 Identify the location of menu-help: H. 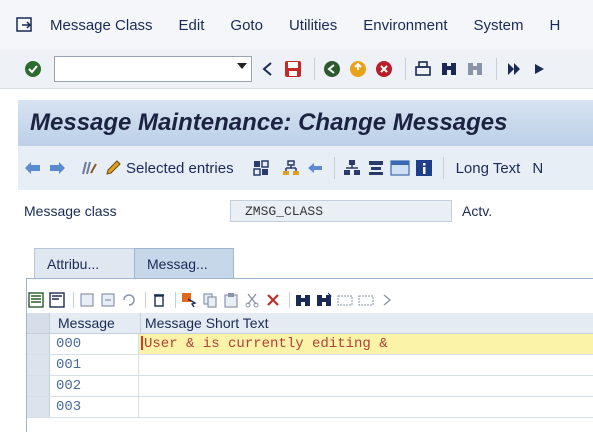
(555, 25).